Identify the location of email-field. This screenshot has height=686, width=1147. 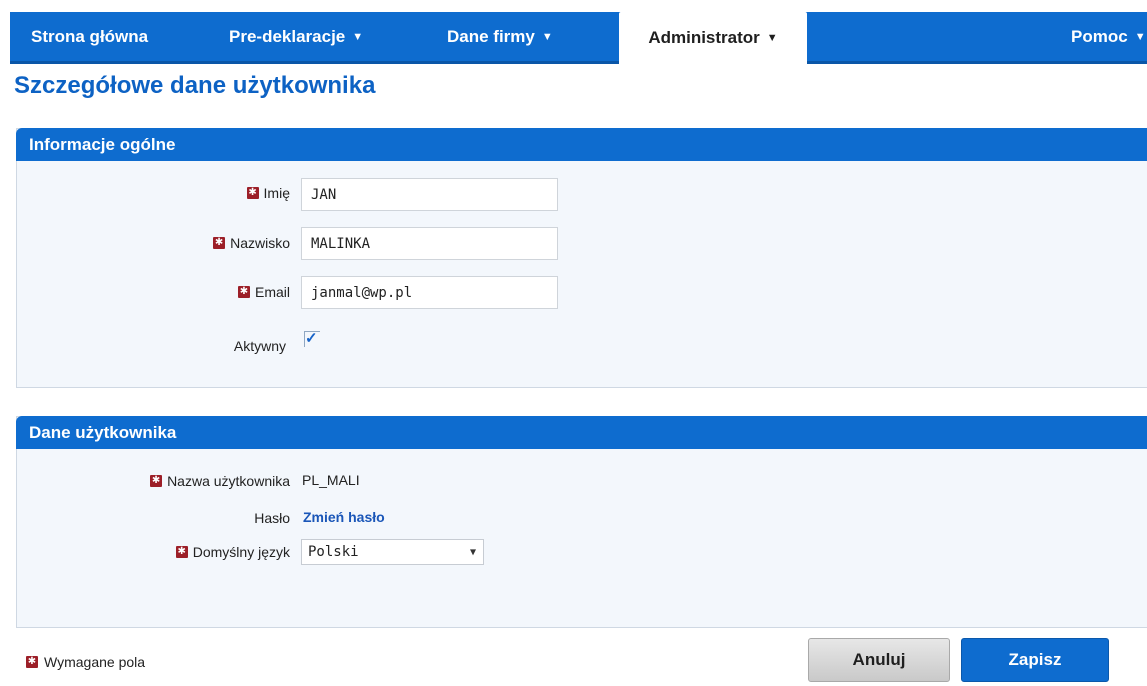
(429, 292).